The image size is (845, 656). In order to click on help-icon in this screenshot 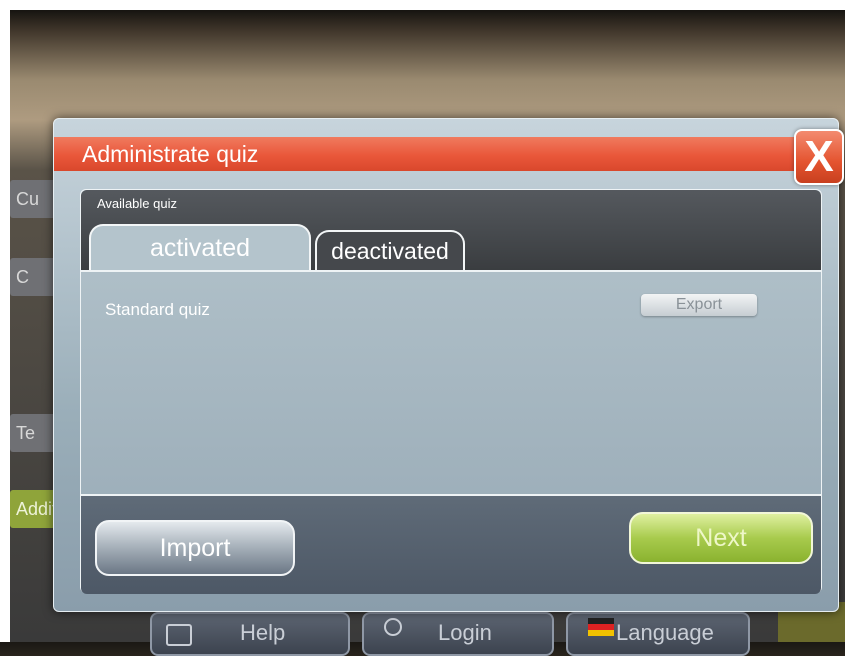, I will do `click(179, 635)`.